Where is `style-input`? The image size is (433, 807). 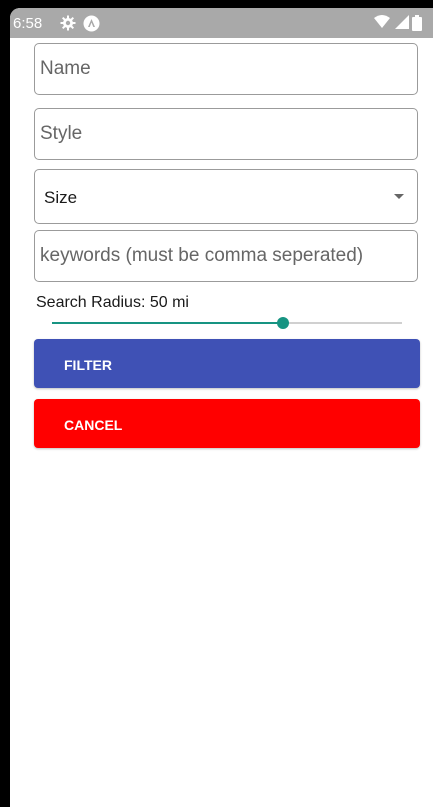
style-input is located at coordinates (226, 134).